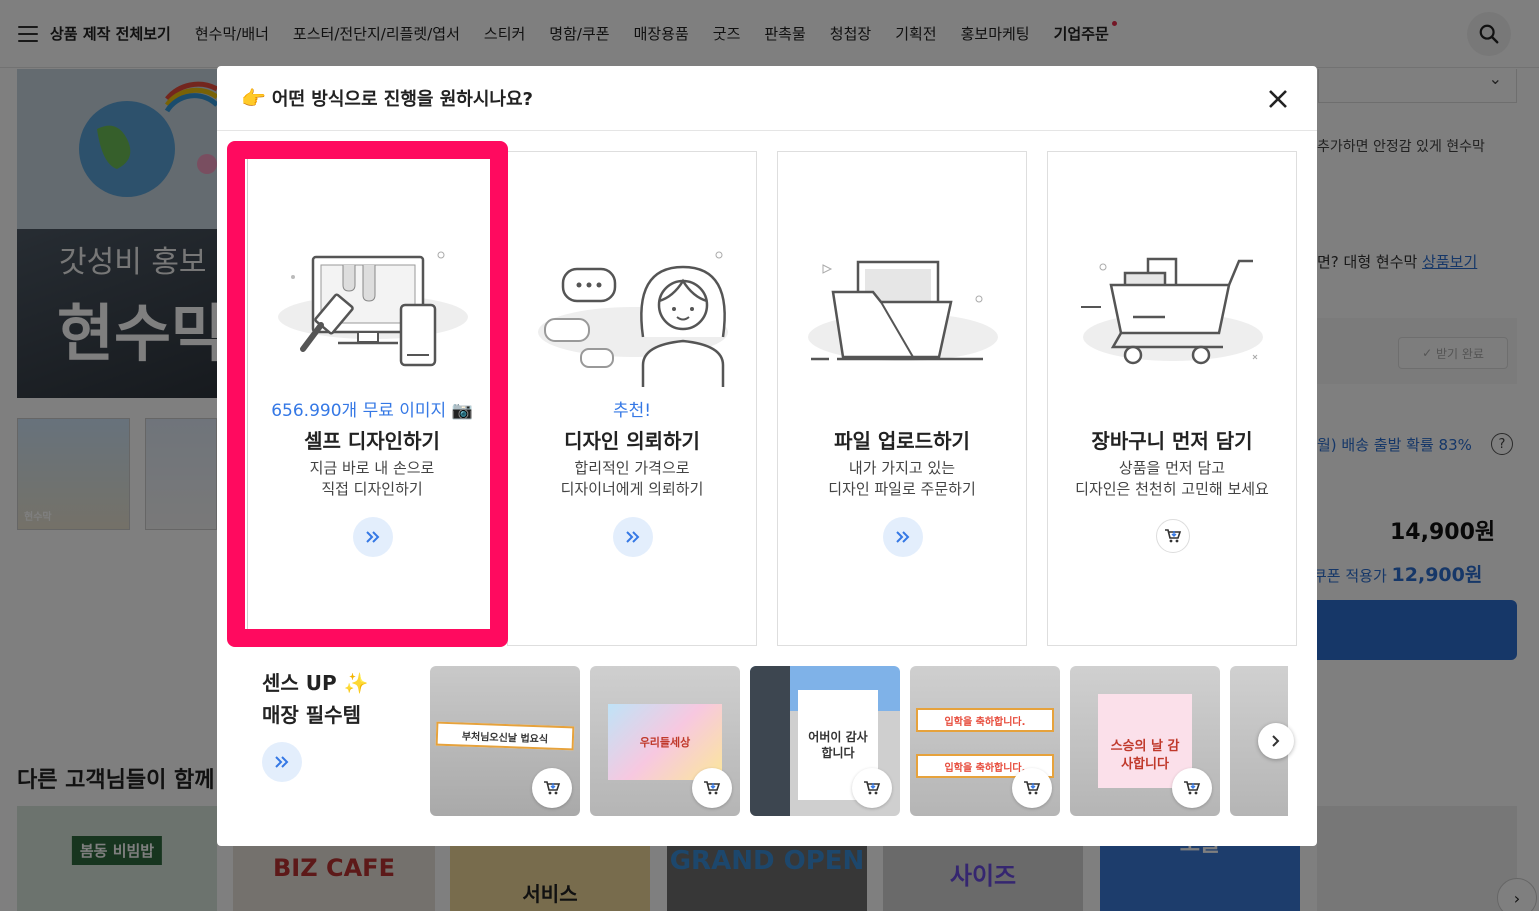  What do you see at coordinates (372, 479) in the screenshot?
I see `option-description: 지금 바로 내 손으로직접 디자인하기` at bounding box center [372, 479].